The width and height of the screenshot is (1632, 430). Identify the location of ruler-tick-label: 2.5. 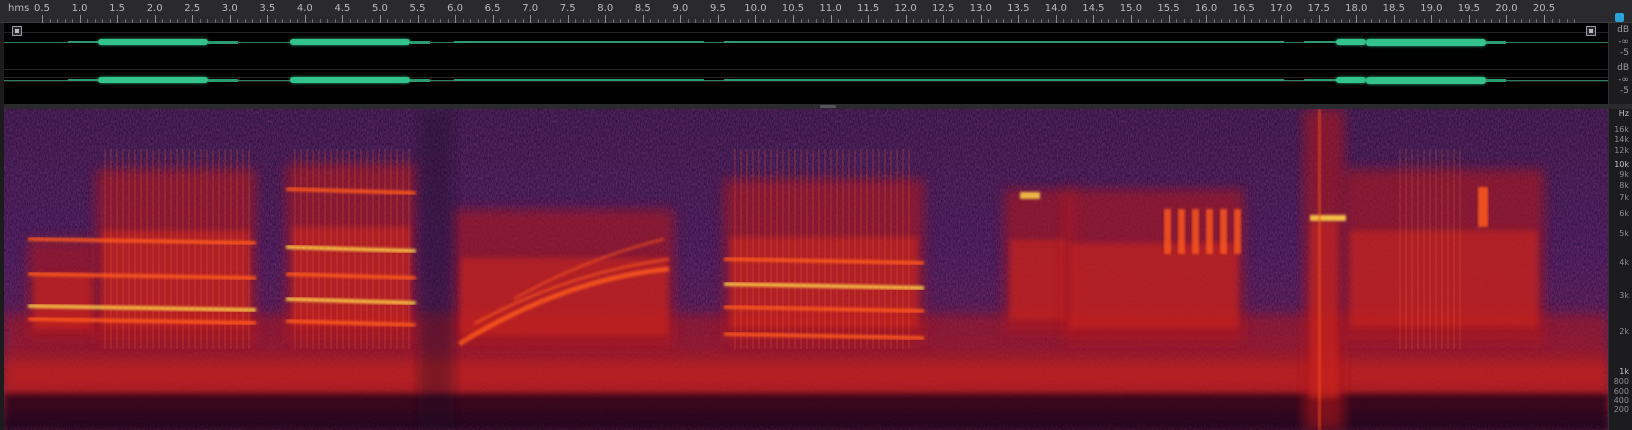
(192, 8).